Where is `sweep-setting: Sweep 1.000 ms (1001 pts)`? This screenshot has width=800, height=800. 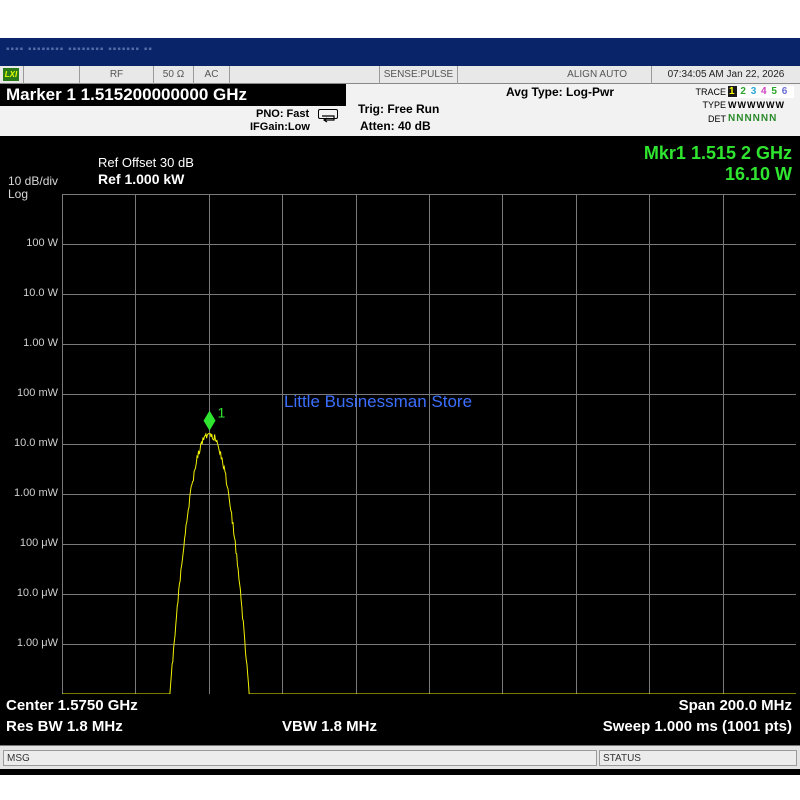 sweep-setting: Sweep 1.000 ms (1001 pts) is located at coordinates (697, 726).